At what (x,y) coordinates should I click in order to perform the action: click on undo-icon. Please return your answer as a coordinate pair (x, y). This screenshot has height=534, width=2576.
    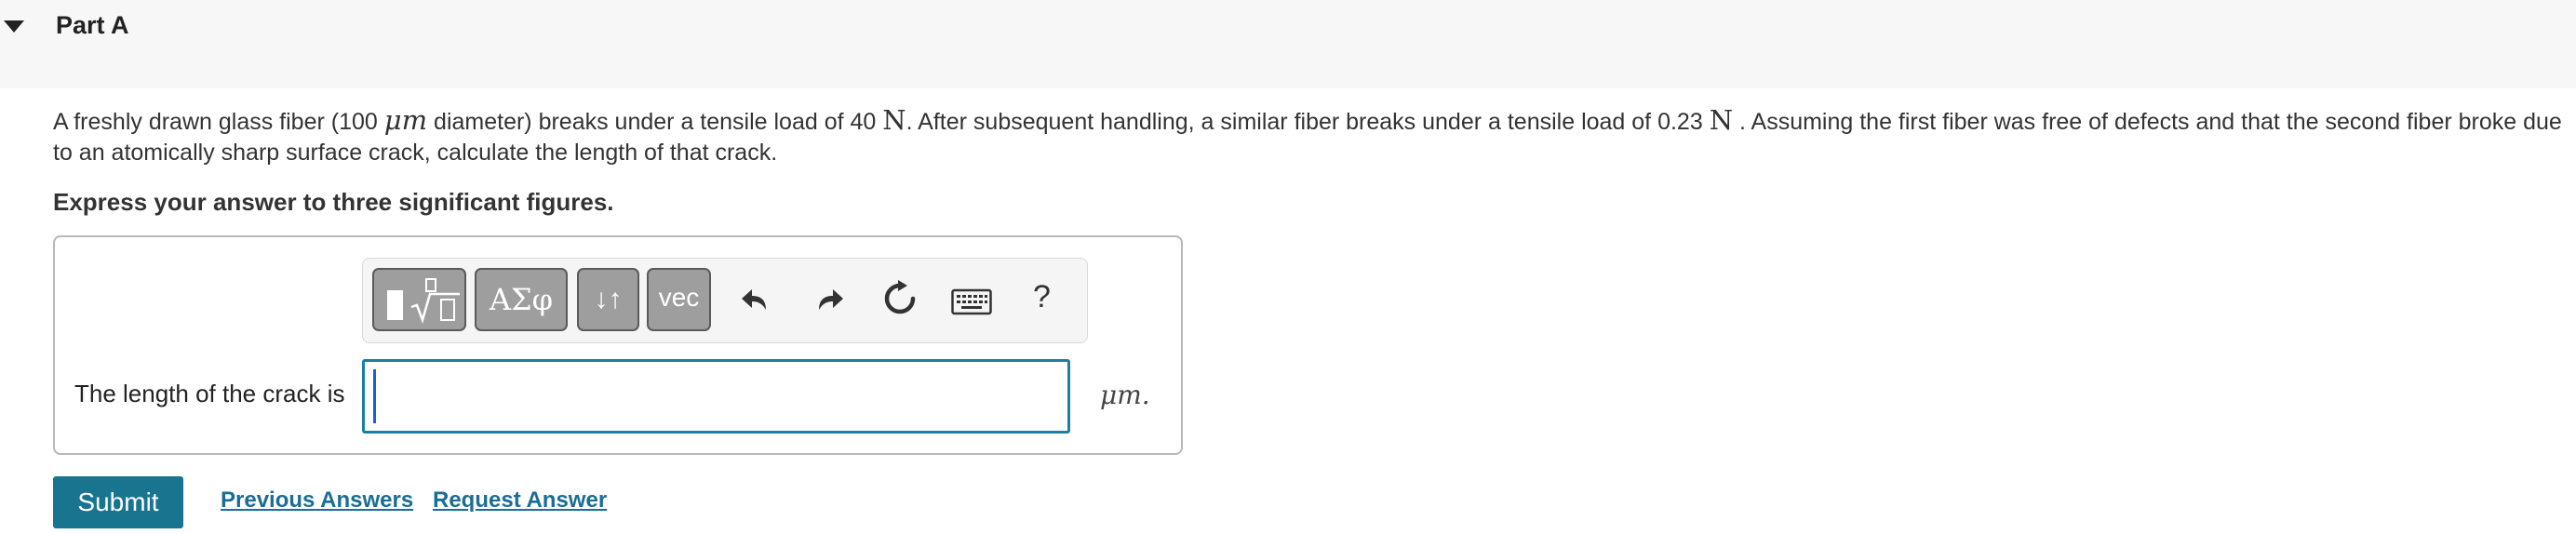
    Looking at the image, I should click on (755, 299).